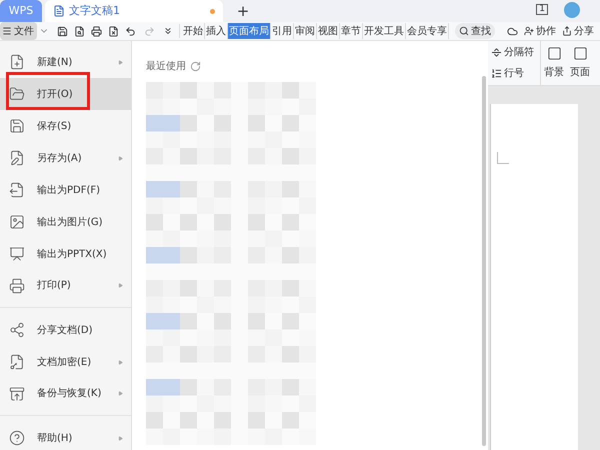 The image size is (600, 450). What do you see at coordinates (193, 31) in the screenshot?
I see `ribbon-tab: 开始` at bounding box center [193, 31].